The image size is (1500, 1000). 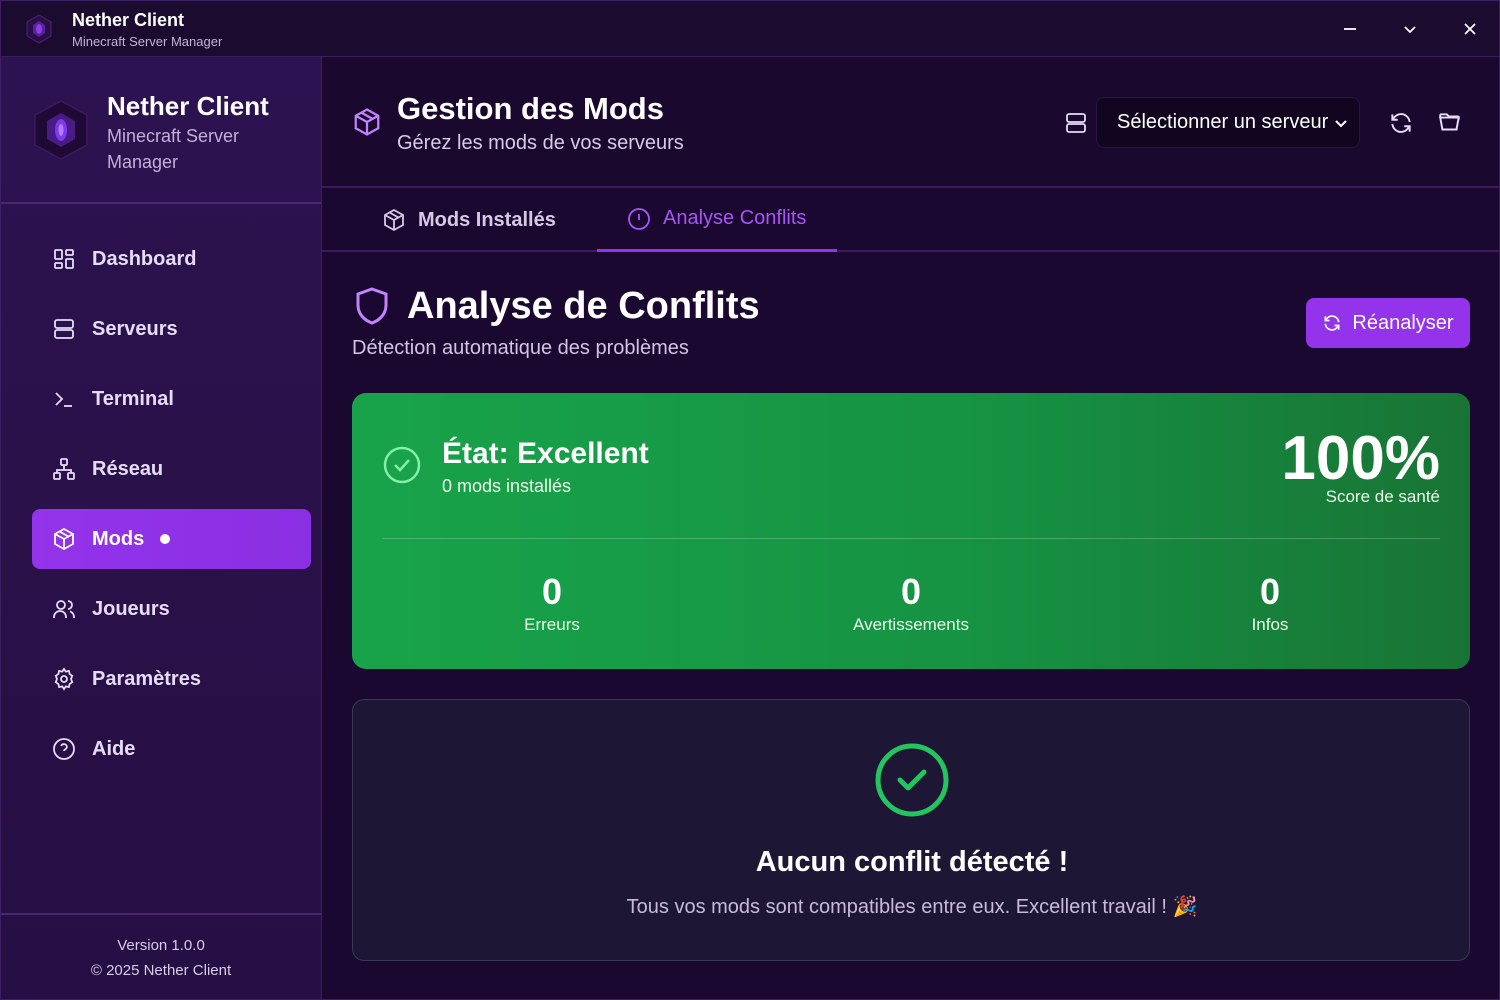 I want to click on minimize-icon, so click(x=1350, y=29).